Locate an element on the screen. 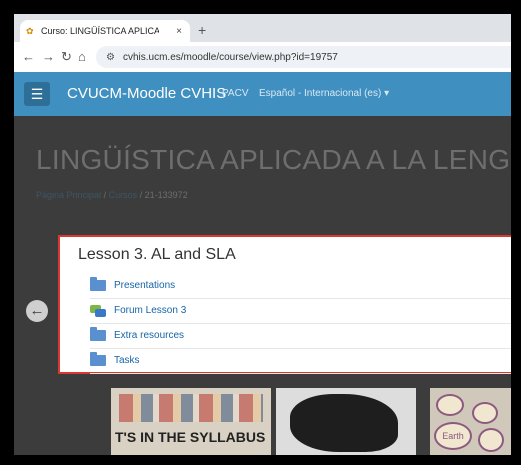 This screenshot has width=521, height=465. pacv-link: PACV is located at coordinates (235, 93).